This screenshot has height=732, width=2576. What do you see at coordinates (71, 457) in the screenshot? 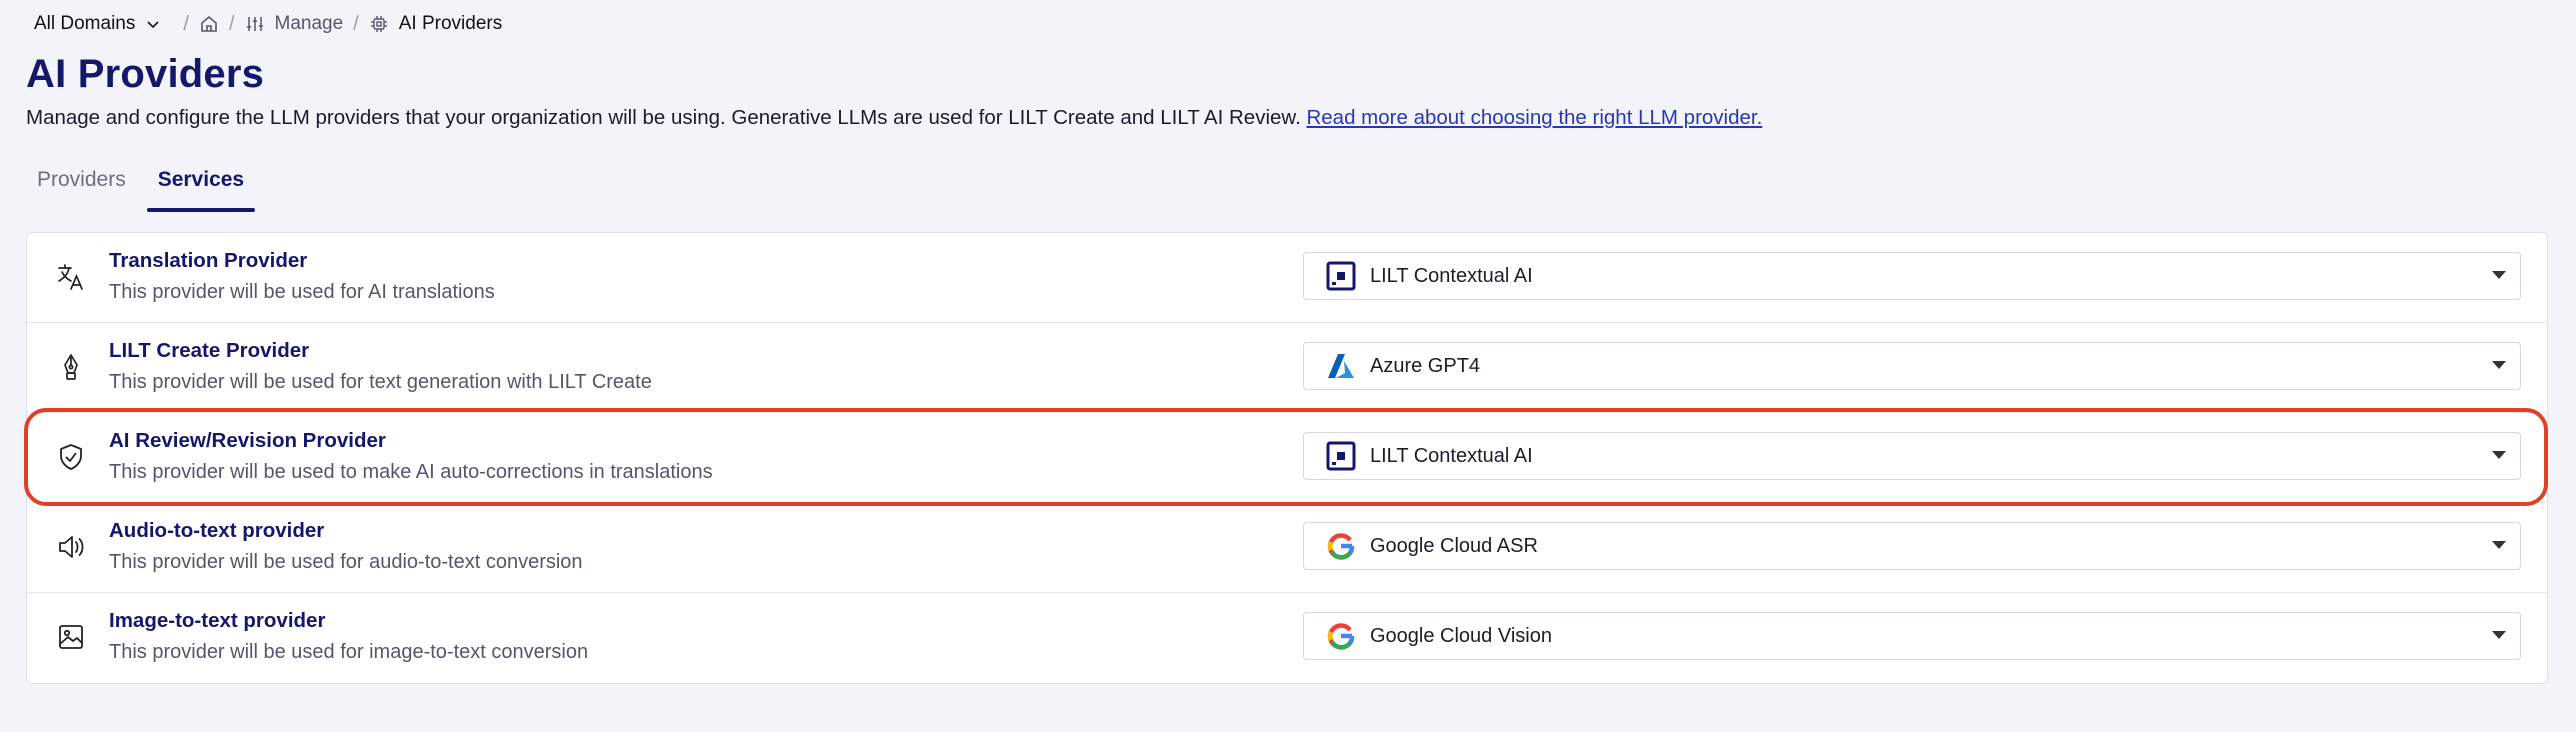
I see `shield-check-icon` at bounding box center [71, 457].